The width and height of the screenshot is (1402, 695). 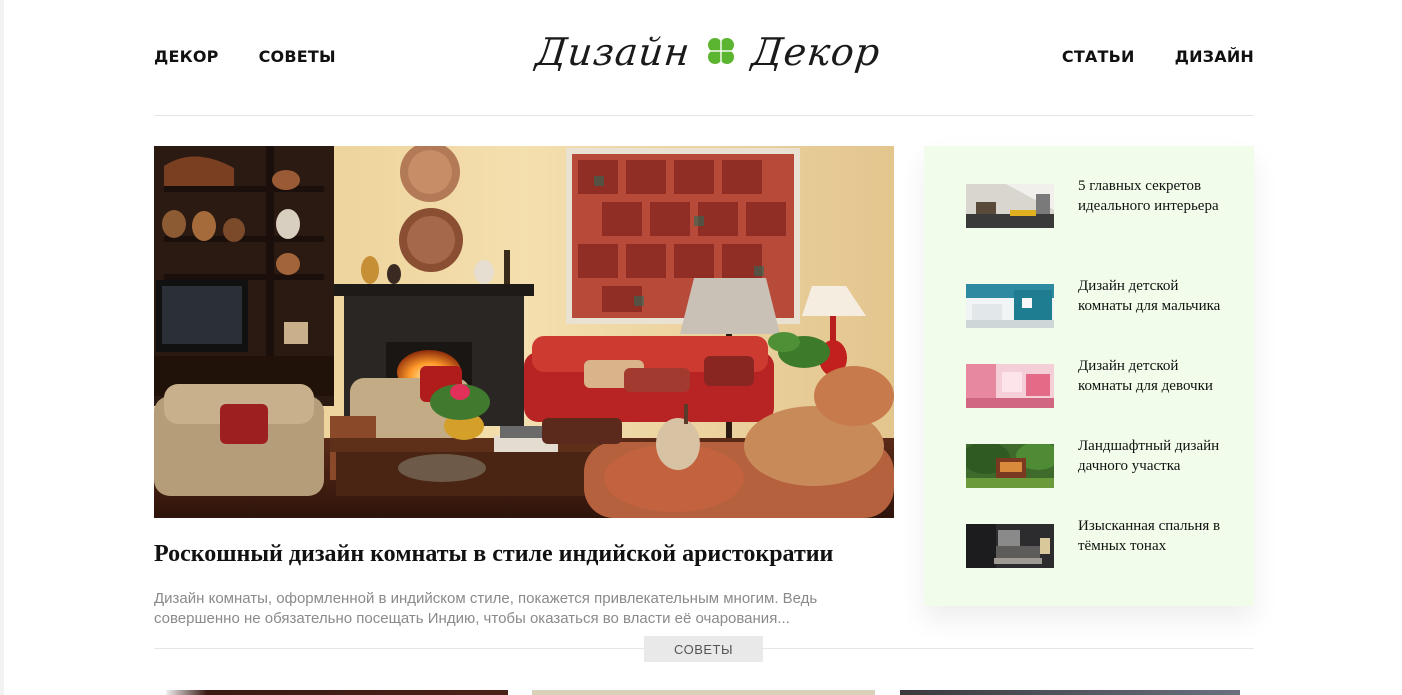 I want to click on sidebar-item-title: 5 главных секретов идеального интерьера, so click(x=1148, y=196).